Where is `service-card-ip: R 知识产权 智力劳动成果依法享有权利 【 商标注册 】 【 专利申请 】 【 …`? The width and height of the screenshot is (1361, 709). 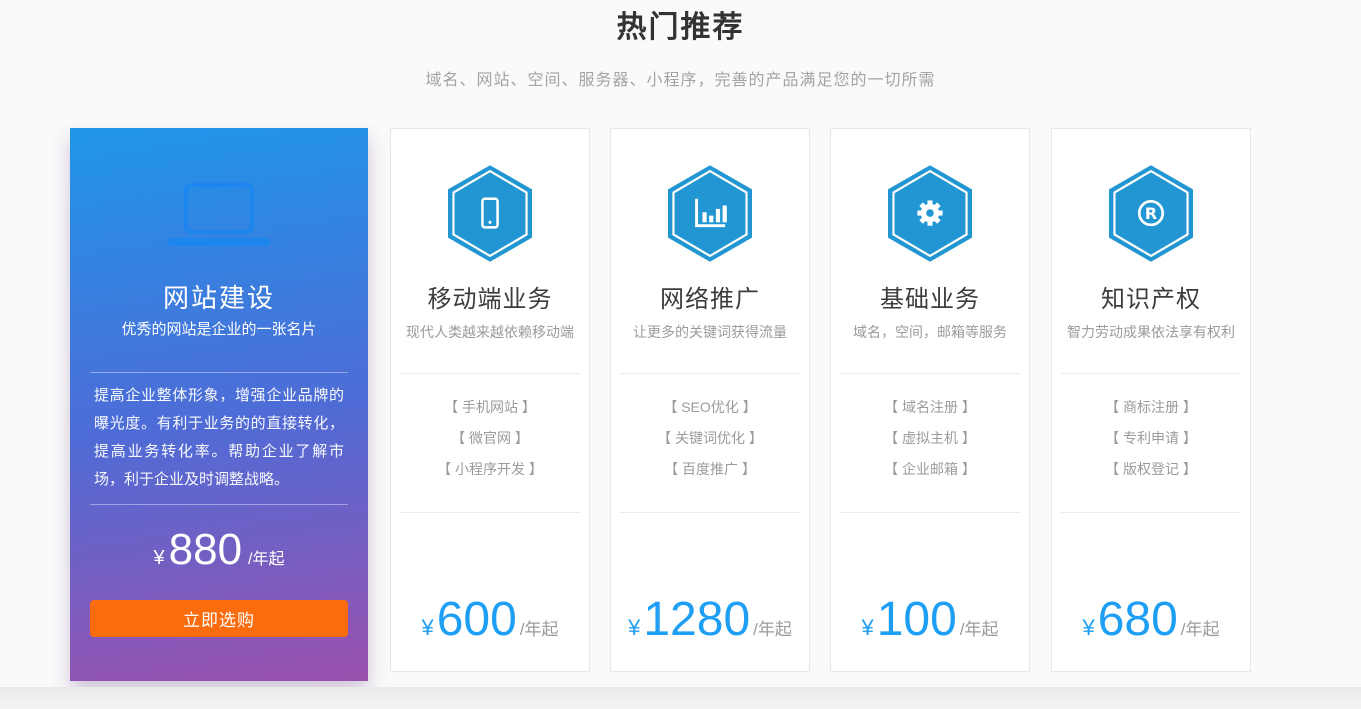
service-card-ip: R 知识产权 智力劳动成果依法享有权利 【 商标注册 】 【 专利申请 】 【 … is located at coordinates (1151, 400).